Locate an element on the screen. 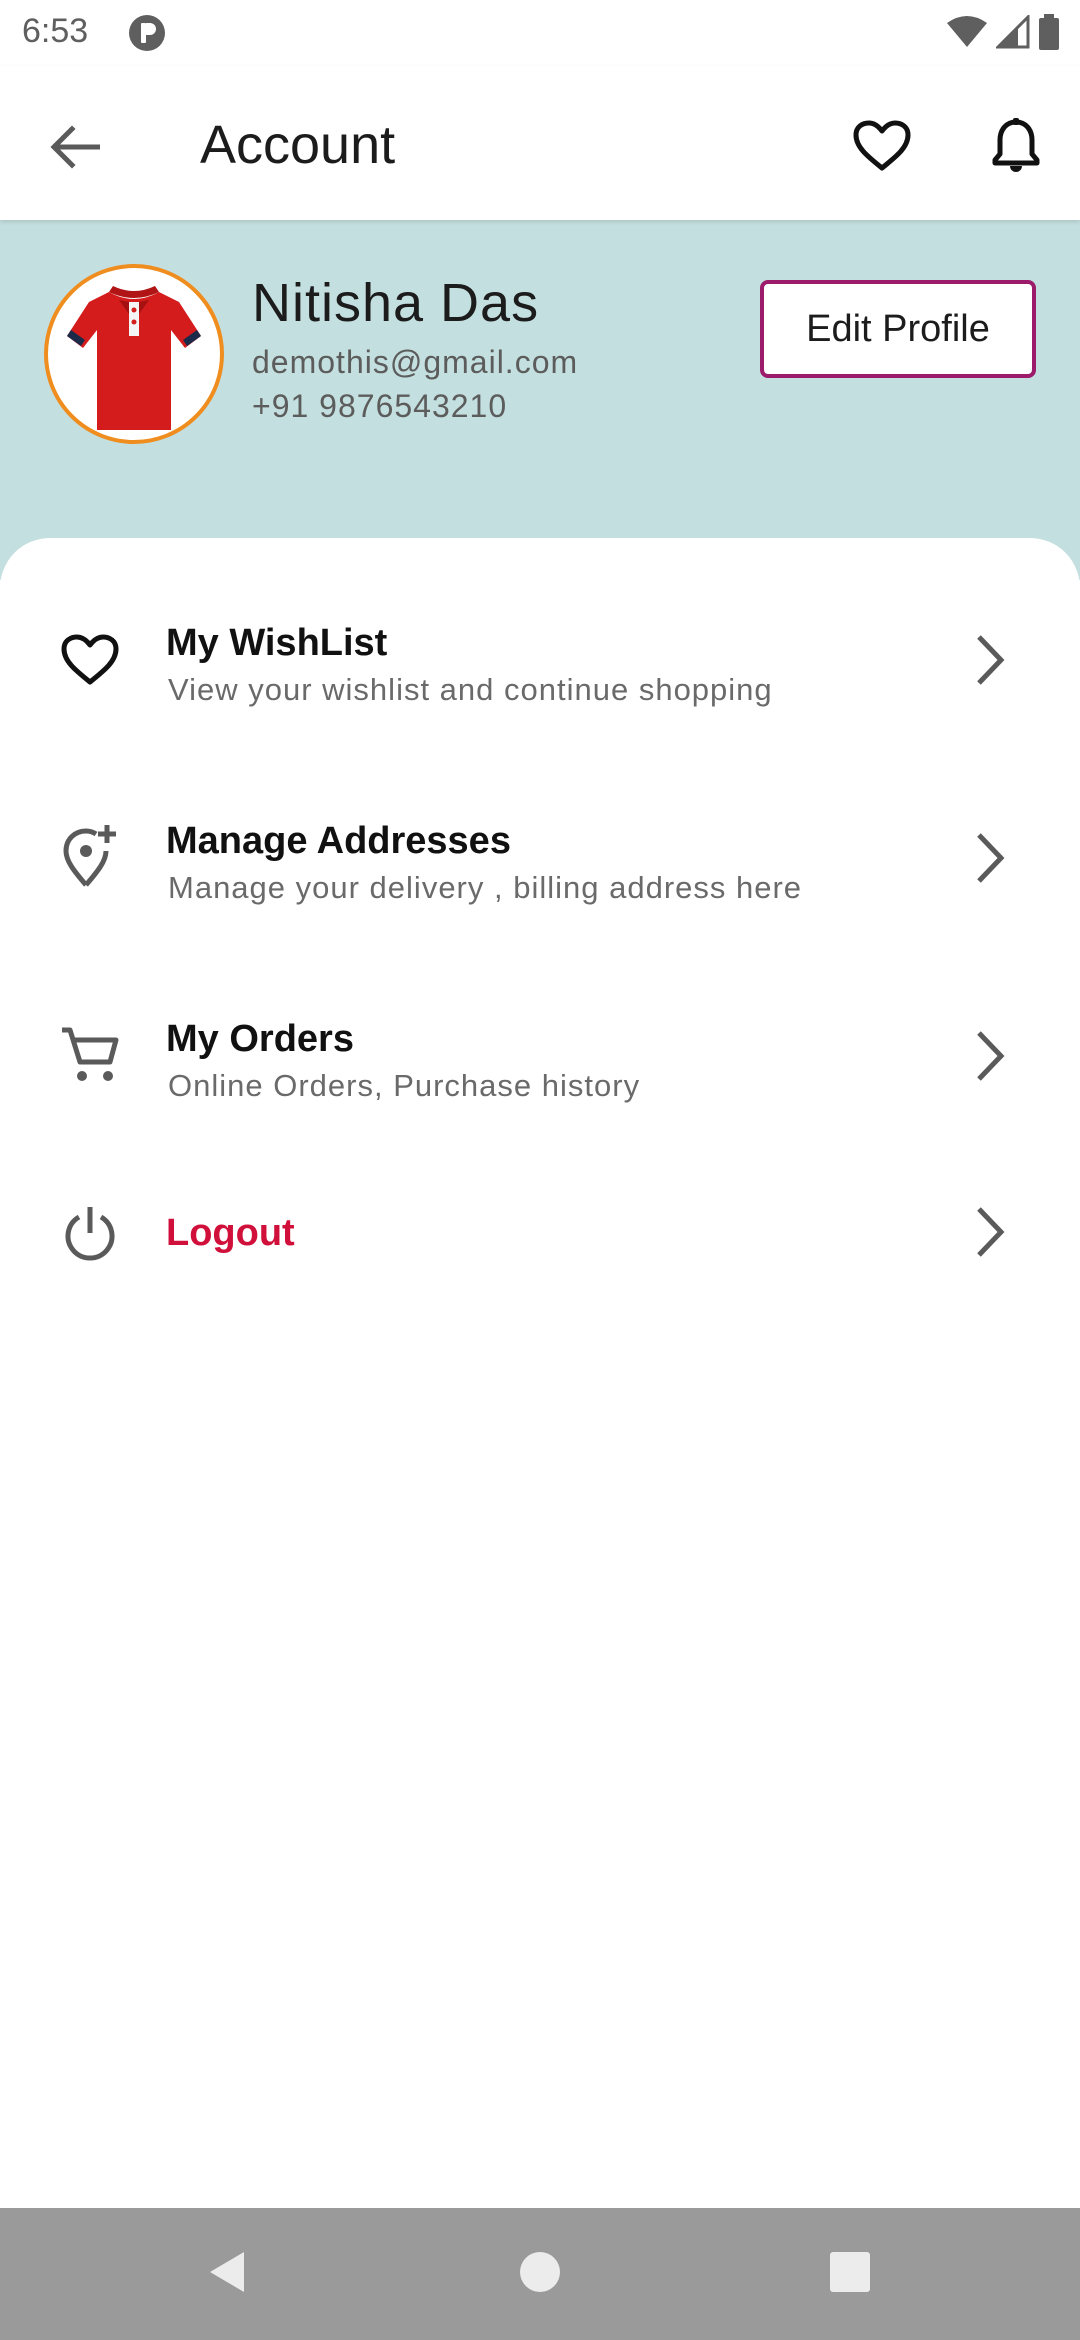 This screenshot has width=1080, height=2340. menu-item-subtitle: Online Orders, Purchase history is located at coordinates (404, 1085).